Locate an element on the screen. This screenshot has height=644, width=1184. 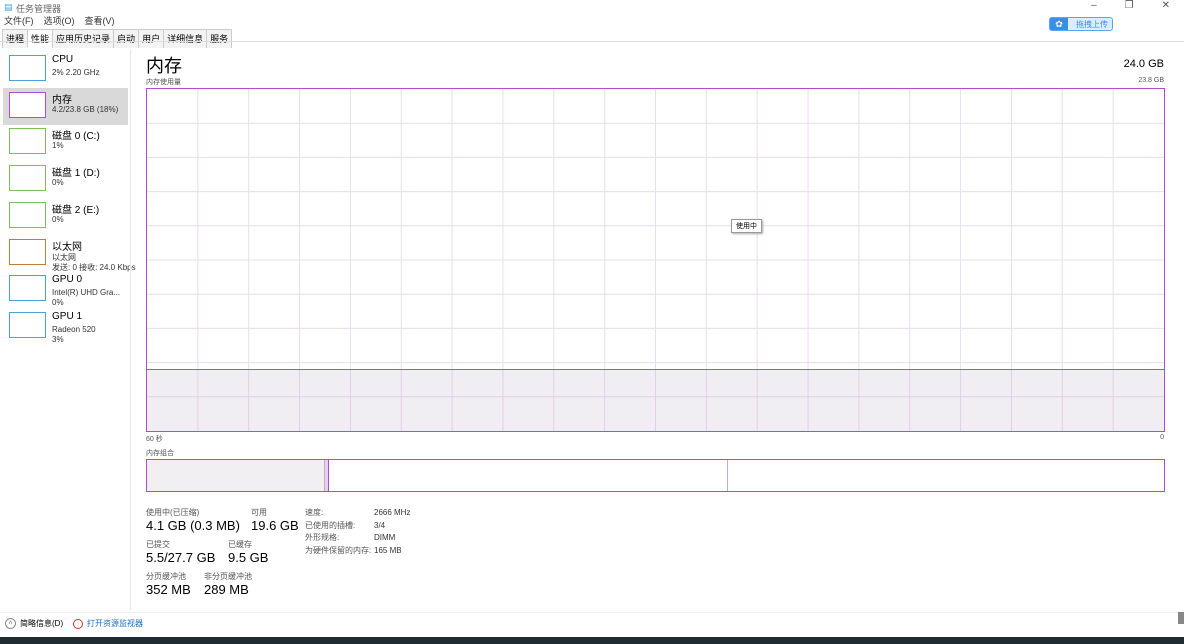
menu-options: 选项(O) is located at coordinates (59, 20).